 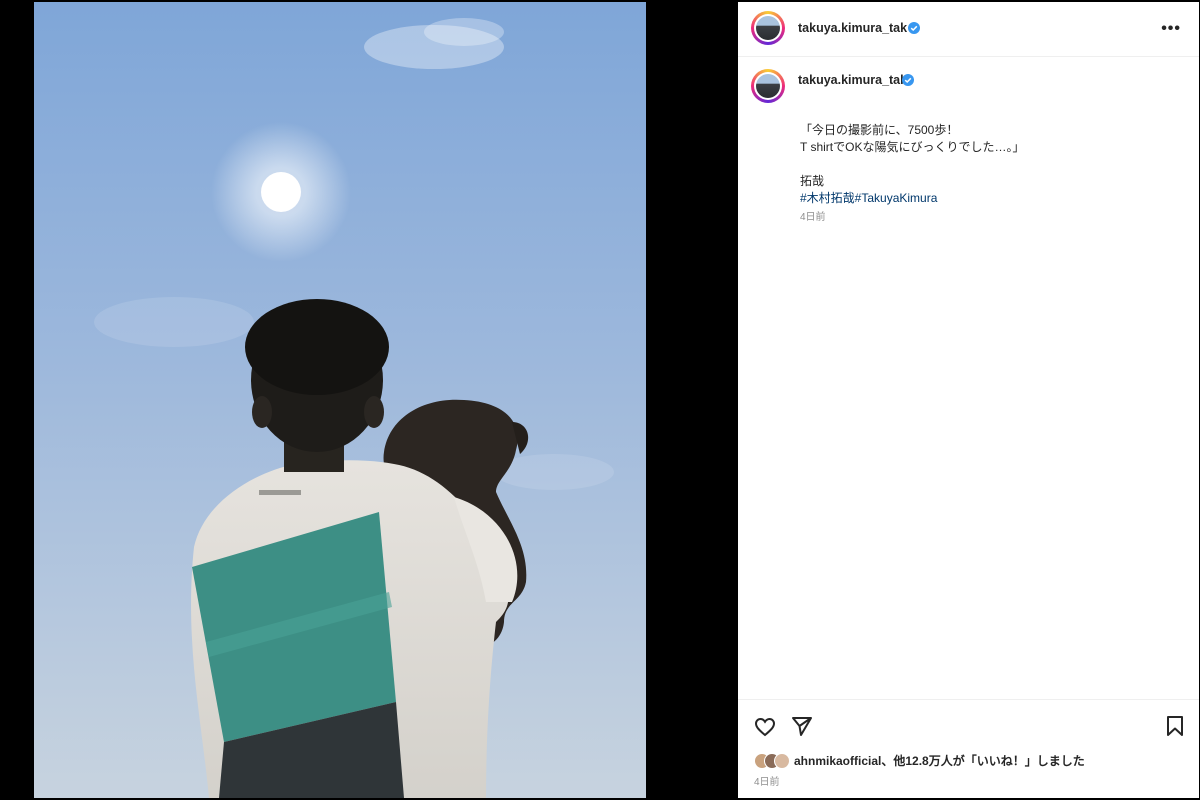 What do you see at coordinates (879, 130) in the screenshot?
I see `caption-line: 「今日の撮影前に、7500歩！` at bounding box center [879, 130].